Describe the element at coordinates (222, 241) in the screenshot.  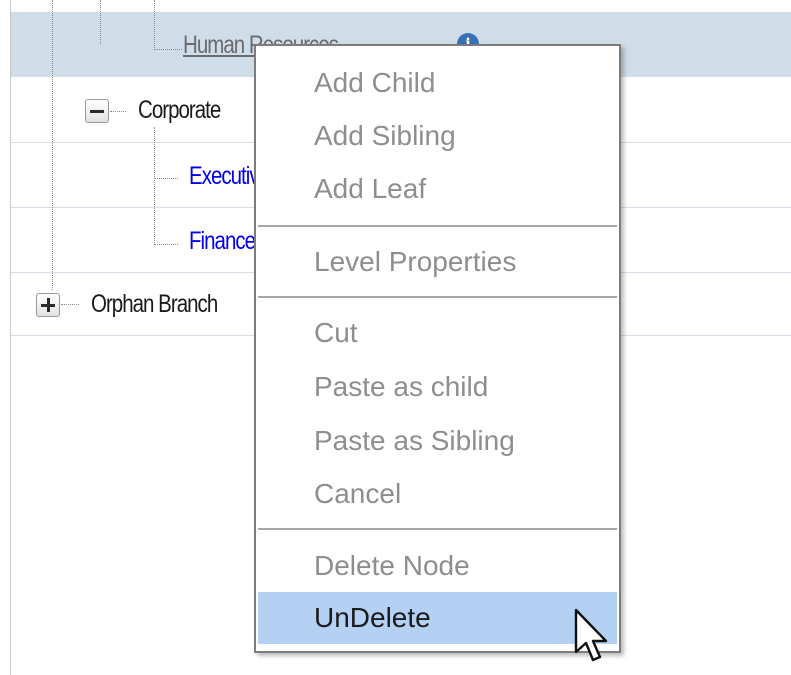
I see `tree-node-label: Finance` at that location.